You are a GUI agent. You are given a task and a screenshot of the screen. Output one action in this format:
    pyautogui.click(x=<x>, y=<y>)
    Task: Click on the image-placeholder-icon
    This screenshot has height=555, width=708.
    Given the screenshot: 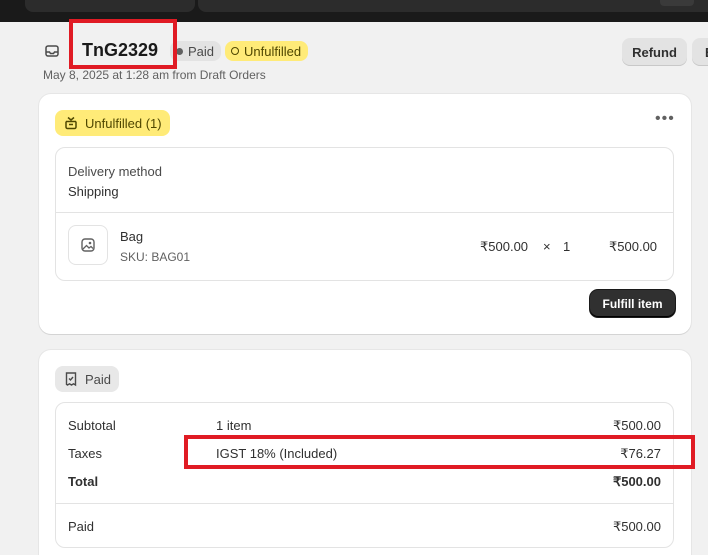 What is the action you would take?
    pyautogui.click(x=88, y=245)
    